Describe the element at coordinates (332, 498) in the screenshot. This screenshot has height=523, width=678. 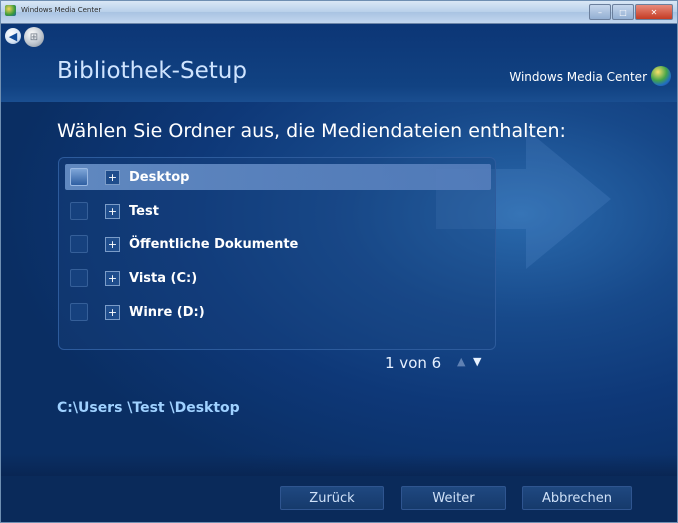
I see `back-button: Zurück` at that location.